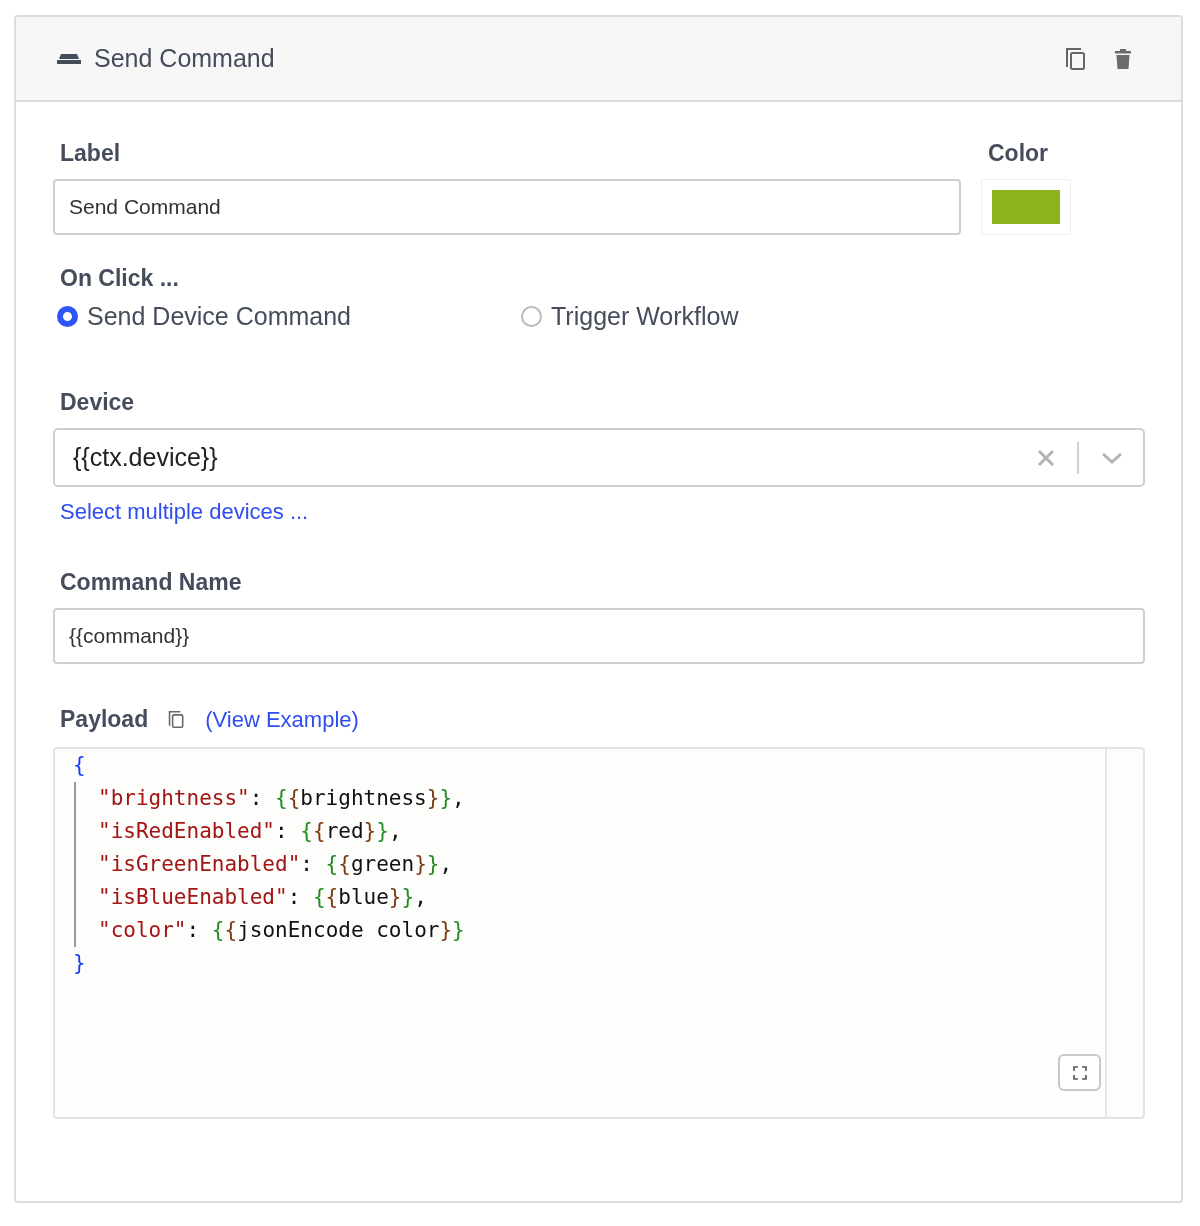 This screenshot has width=1200, height=1226. Describe the element at coordinates (219, 316) in the screenshot. I see `radio-label: Send Device Command` at that location.